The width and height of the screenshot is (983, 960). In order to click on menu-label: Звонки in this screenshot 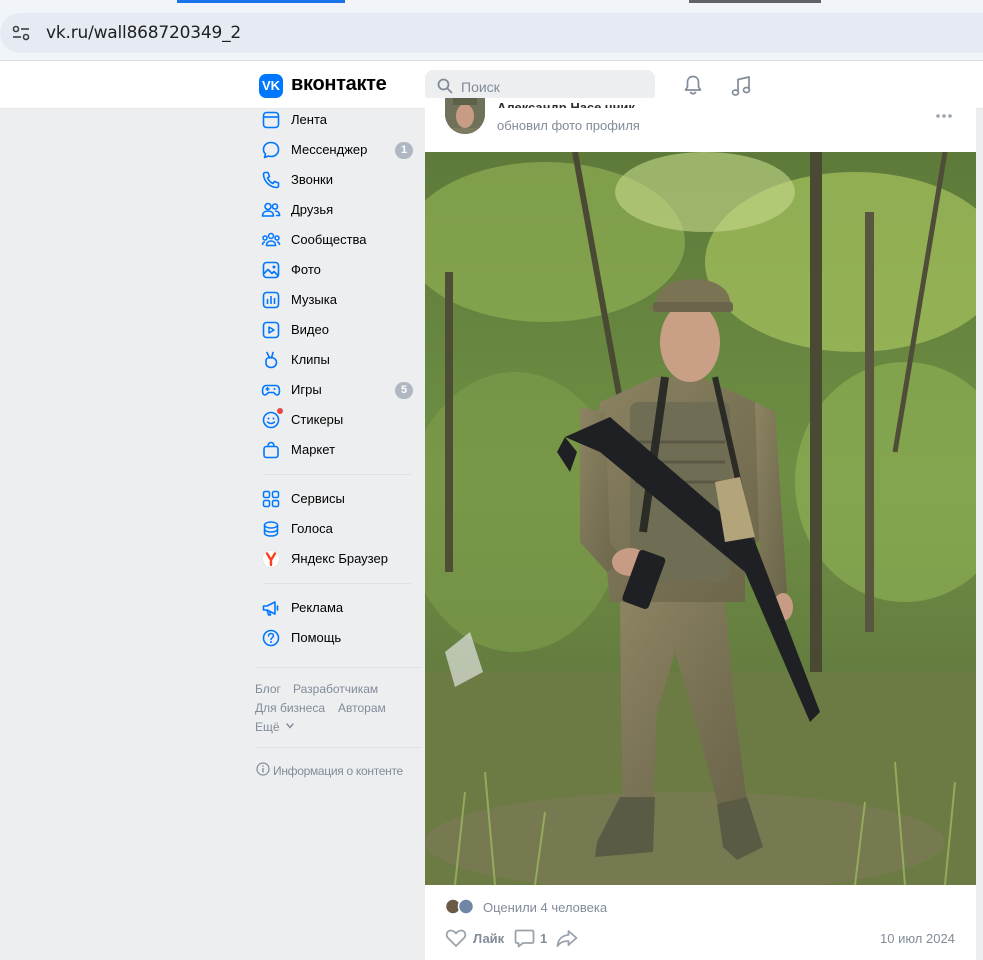, I will do `click(312, 179)`.